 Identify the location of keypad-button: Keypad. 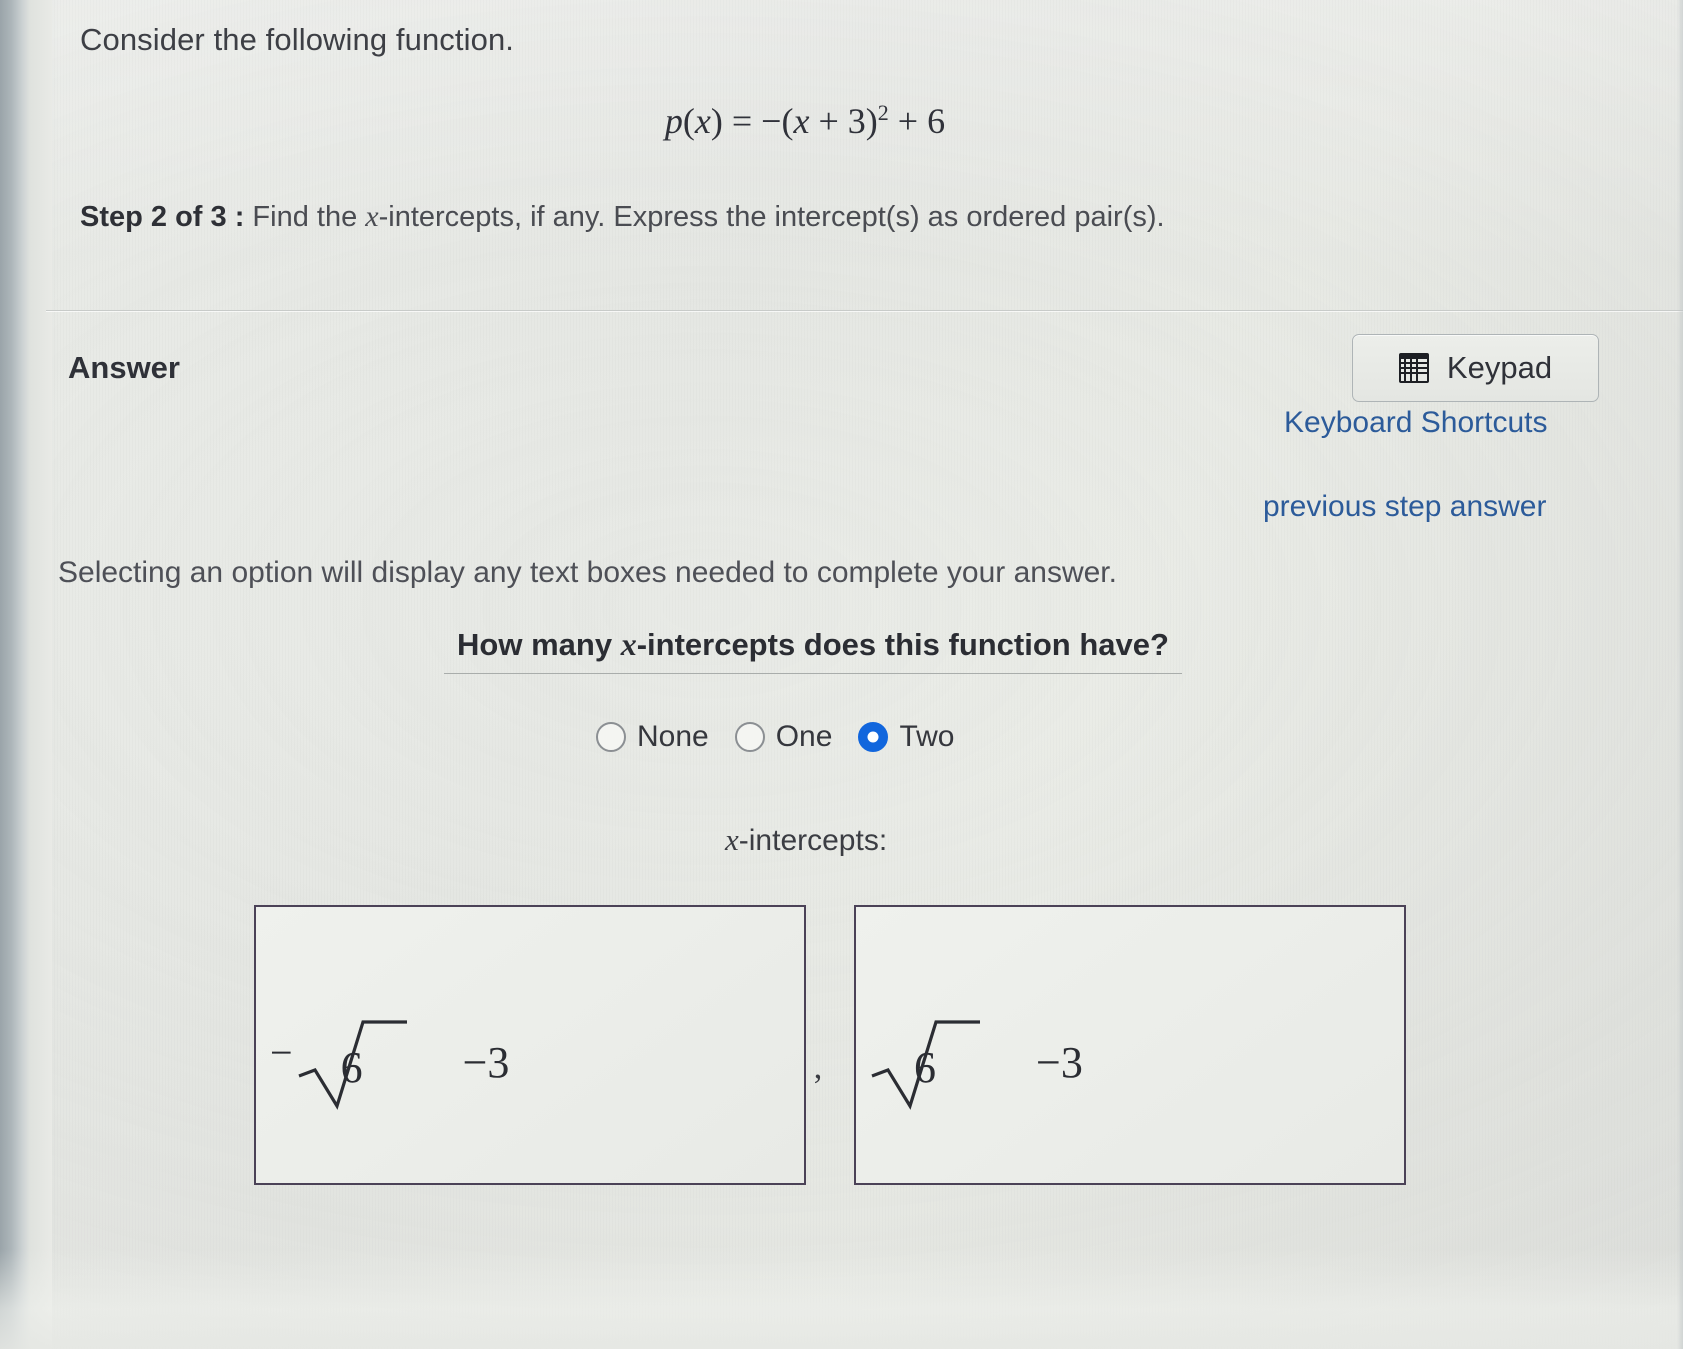
(1475, 368).